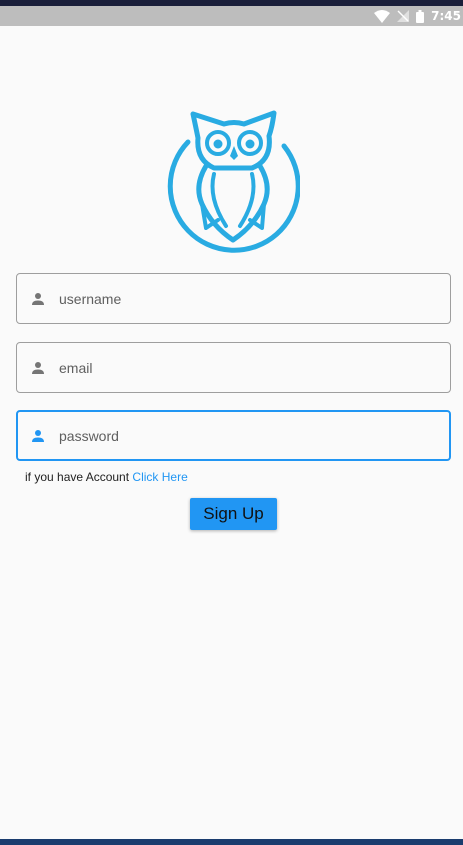 This screenshot has height=845, width=463. Describe the element at coordinates (420, 16) in the screenshot. I see `battery-icon` at that location.